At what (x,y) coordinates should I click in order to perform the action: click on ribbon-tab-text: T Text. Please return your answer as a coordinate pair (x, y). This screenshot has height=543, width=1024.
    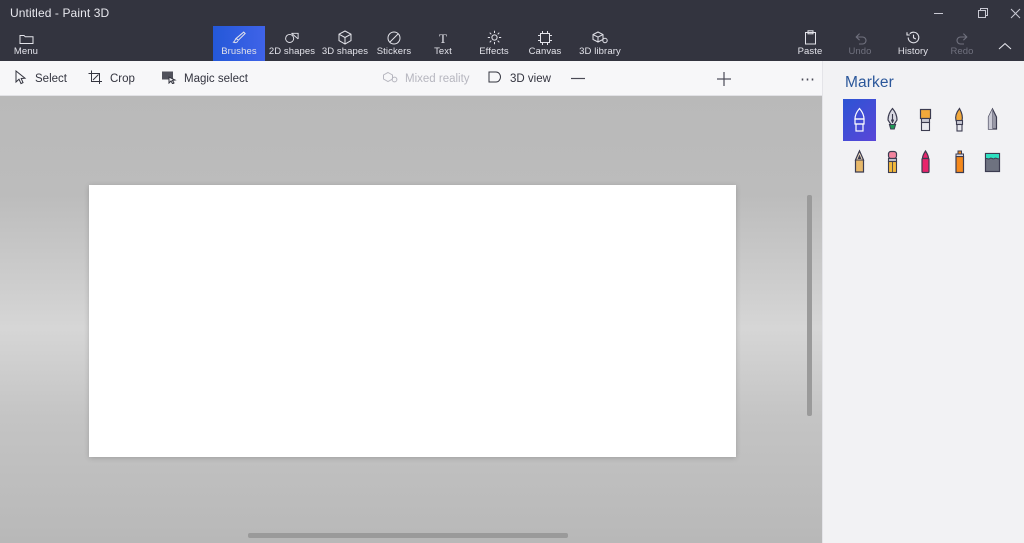
    Looking at the image, I should click on (443, 43).